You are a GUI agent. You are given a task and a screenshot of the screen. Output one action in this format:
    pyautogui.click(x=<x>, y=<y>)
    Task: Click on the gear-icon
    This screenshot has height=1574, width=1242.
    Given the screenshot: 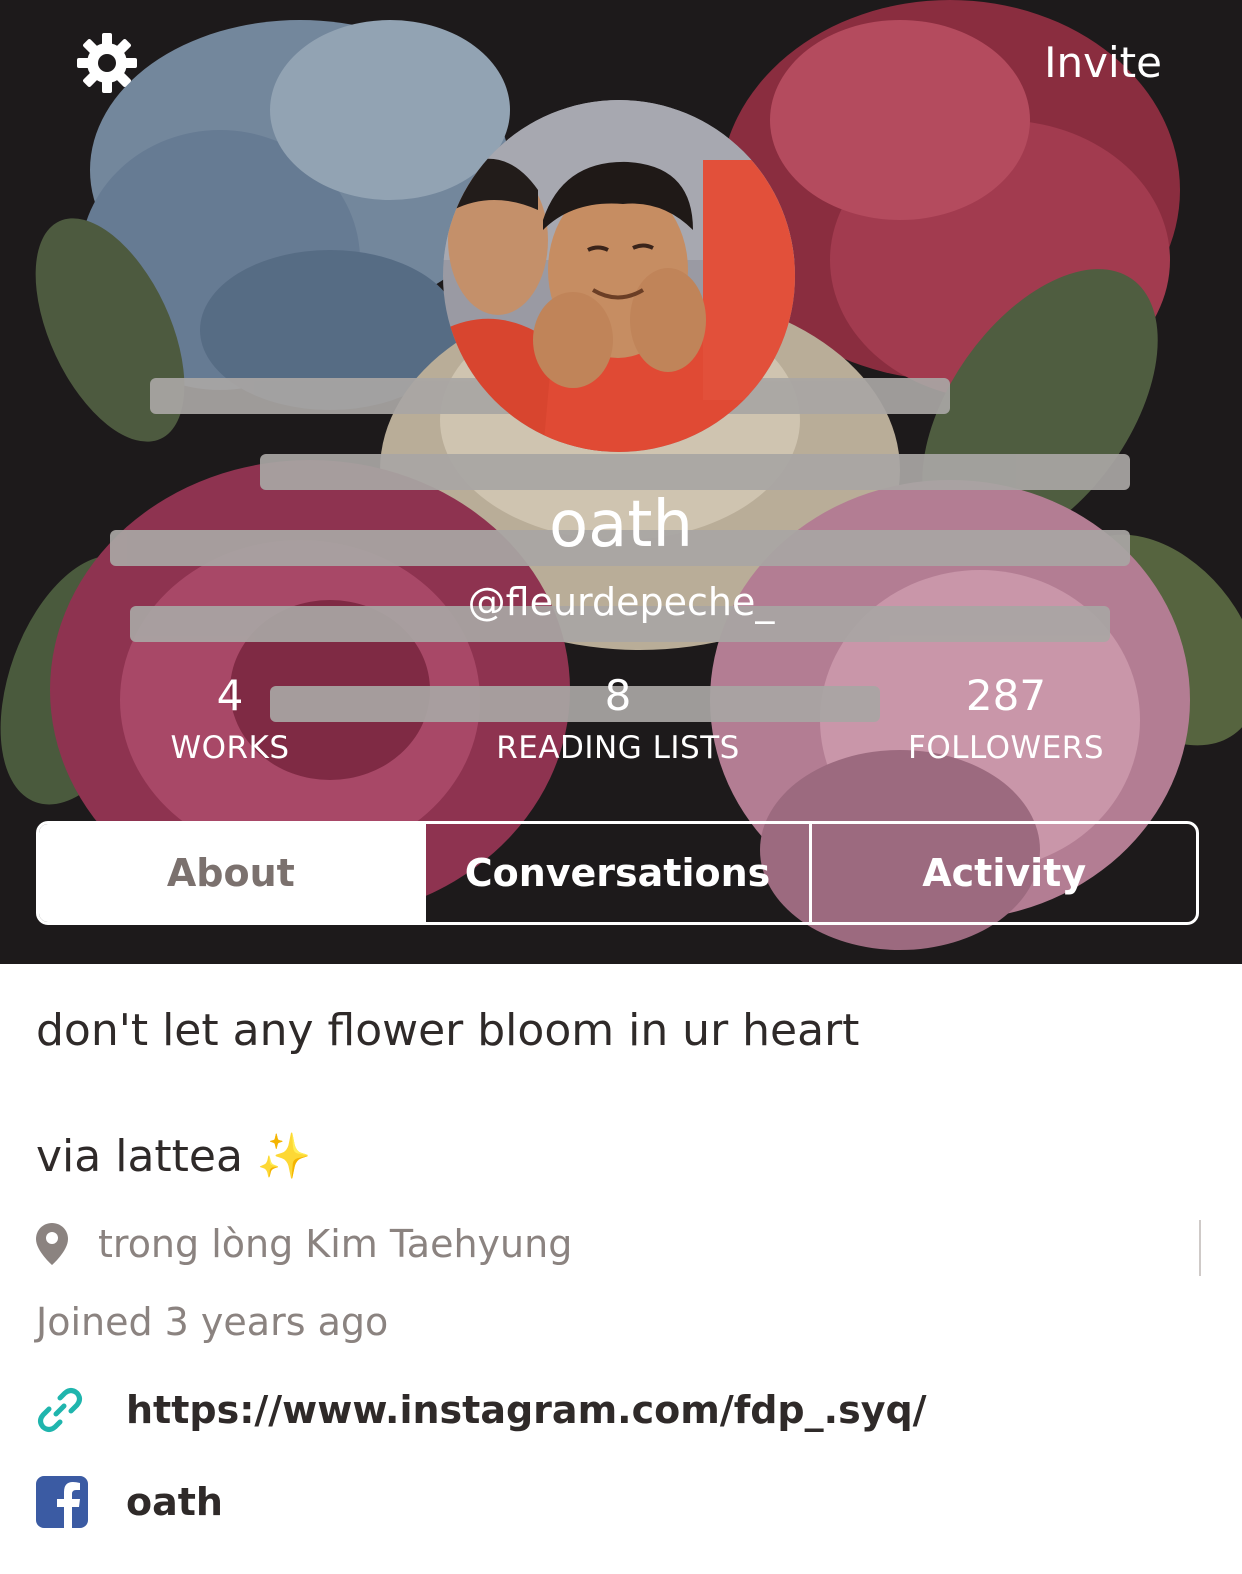 What is the action you would take?
    pyautogui.click(x=107, y=63)
    